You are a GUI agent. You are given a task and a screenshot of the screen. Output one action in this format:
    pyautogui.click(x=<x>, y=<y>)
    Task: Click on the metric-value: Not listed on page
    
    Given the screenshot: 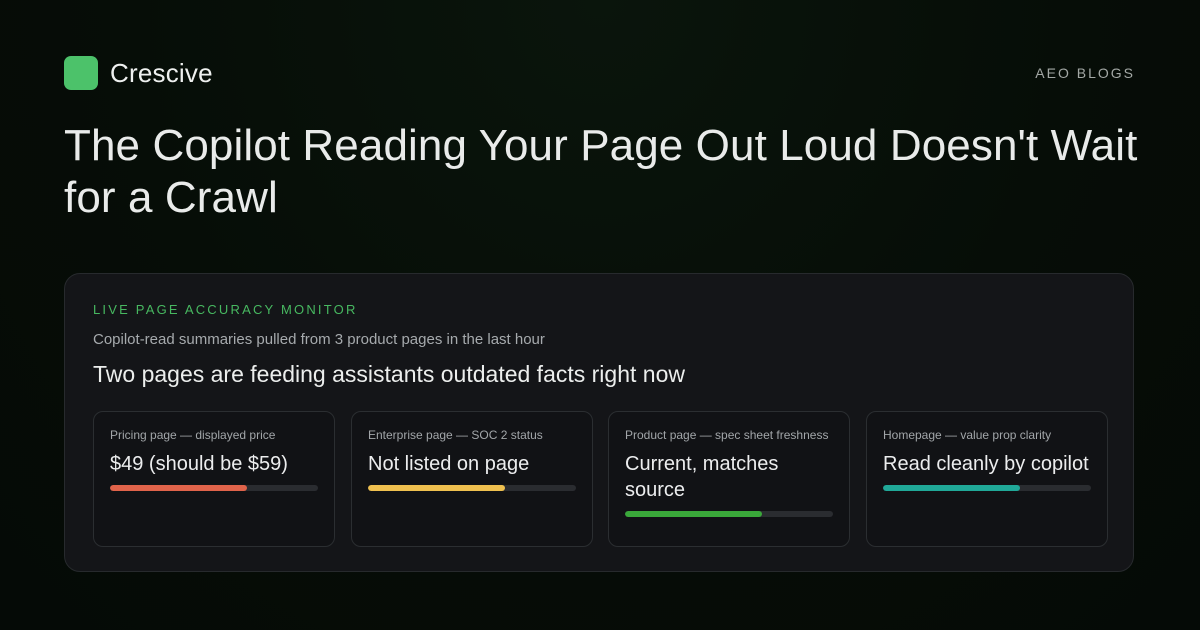 What is the action you would take?
    pyautogui.click(x=449, y=464)
    